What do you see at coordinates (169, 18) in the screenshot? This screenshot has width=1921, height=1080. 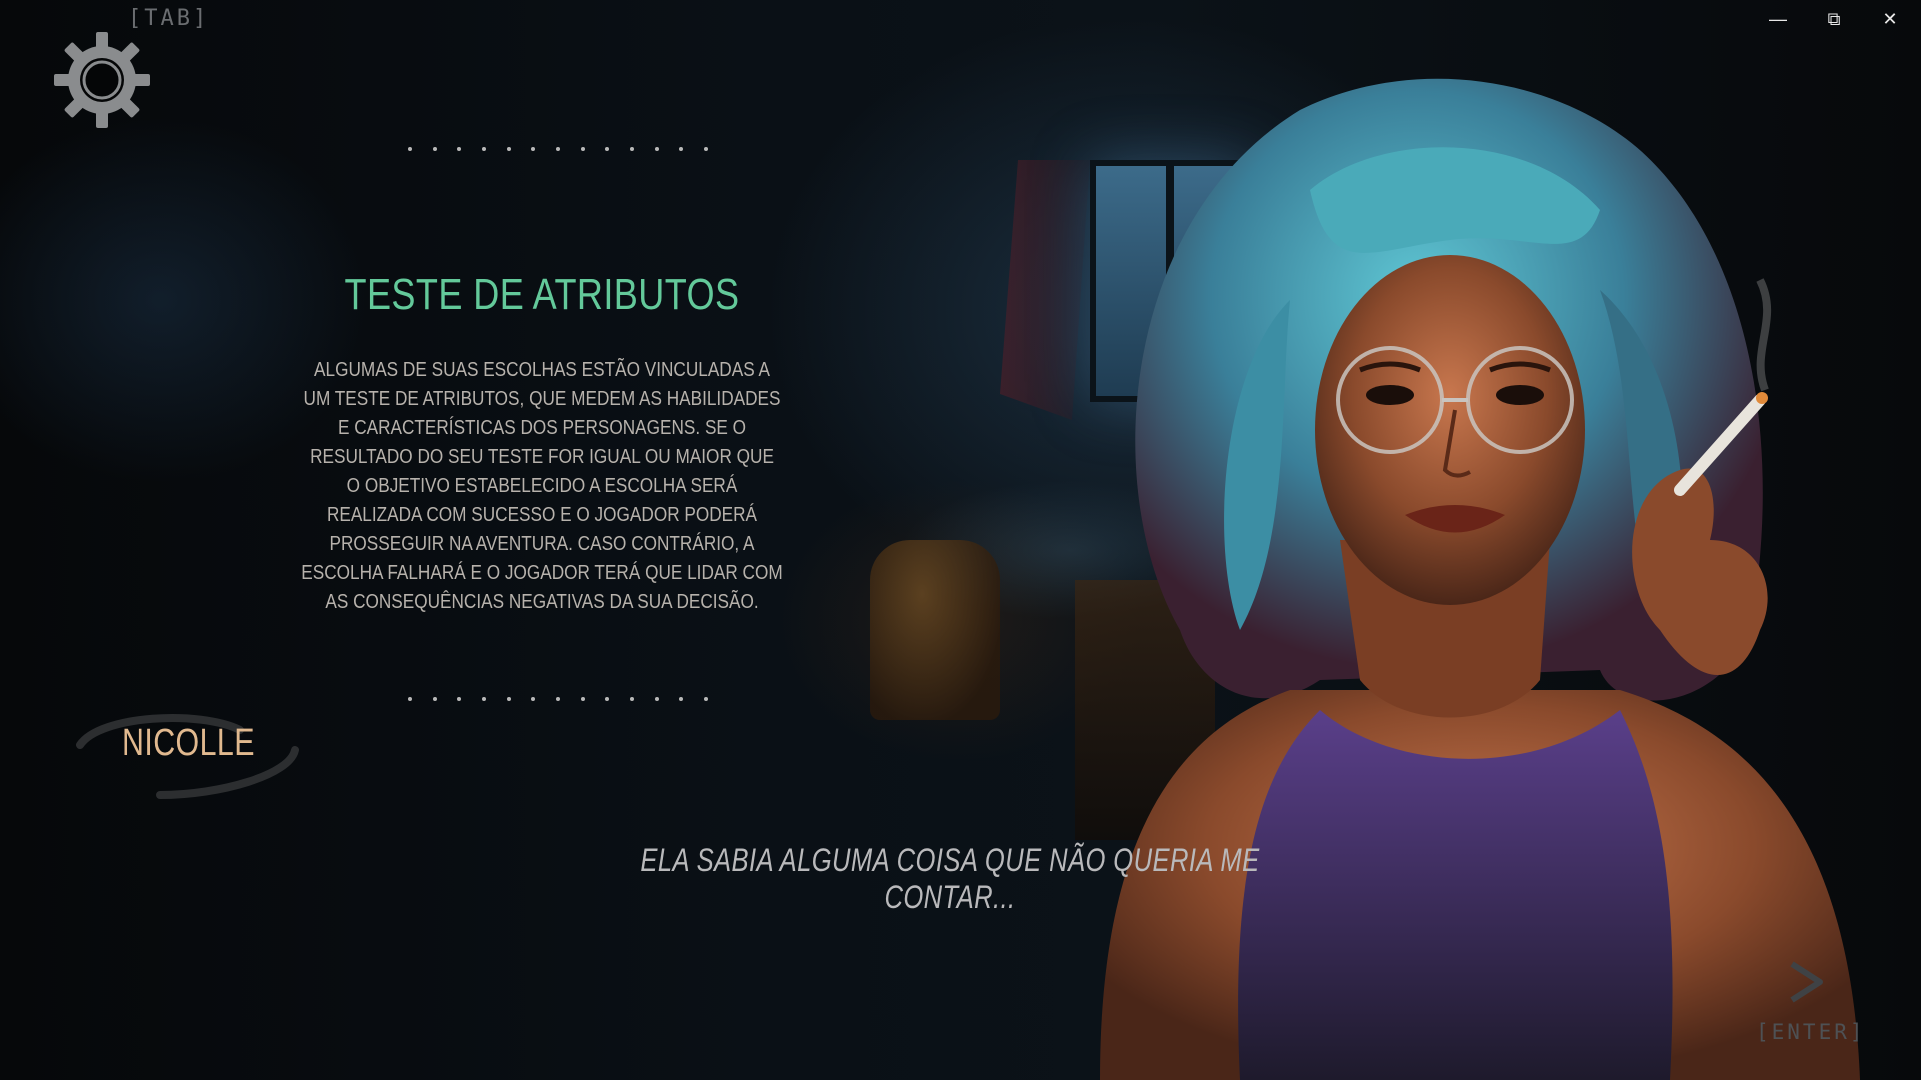 I see `tab-key-hint: [TAB]` at bounding box center [169, 18].